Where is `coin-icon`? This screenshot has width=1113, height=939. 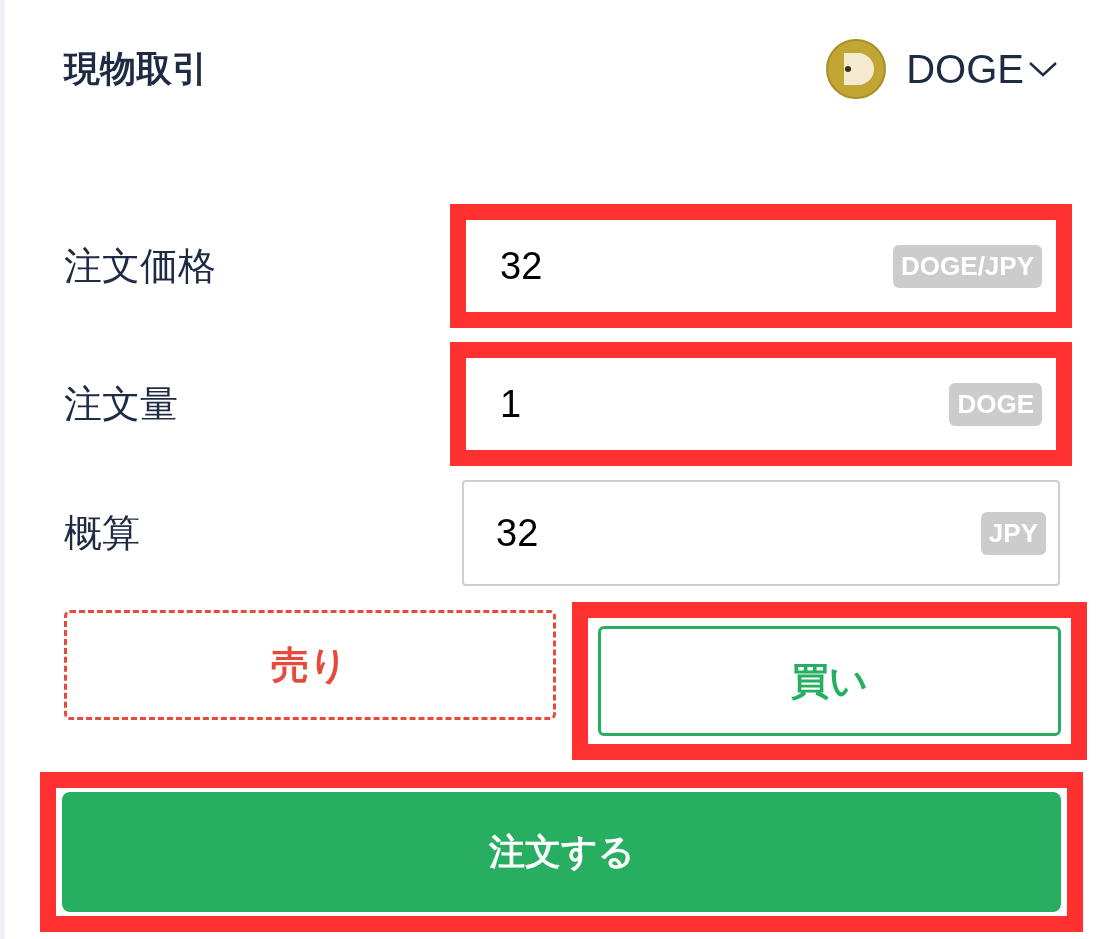
coin-icon is located at coordinates (856, 69).